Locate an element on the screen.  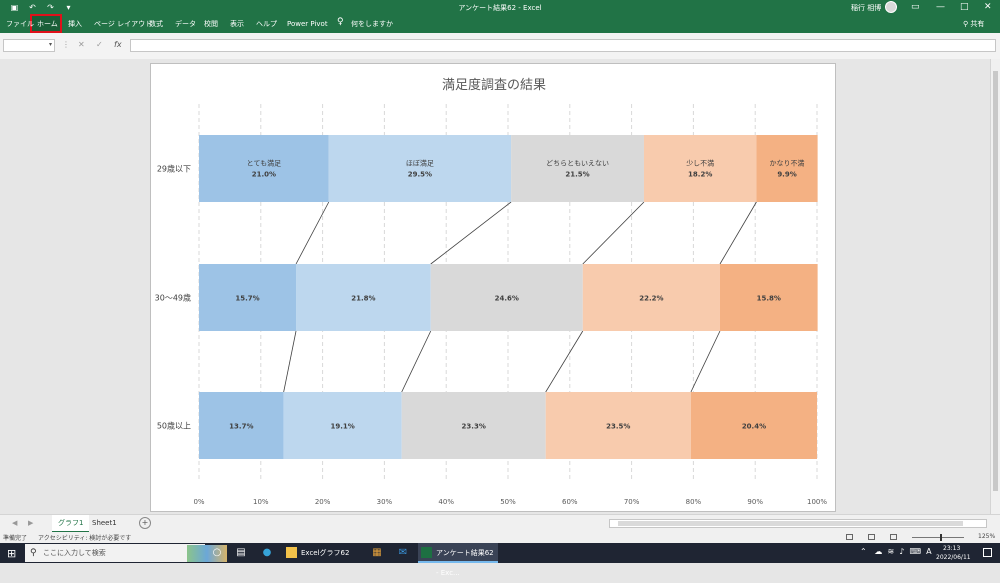
sheet-tabs-bar: ◀ ▶ グラフ1 Sheet1 + is located at coordinates (500, 523).